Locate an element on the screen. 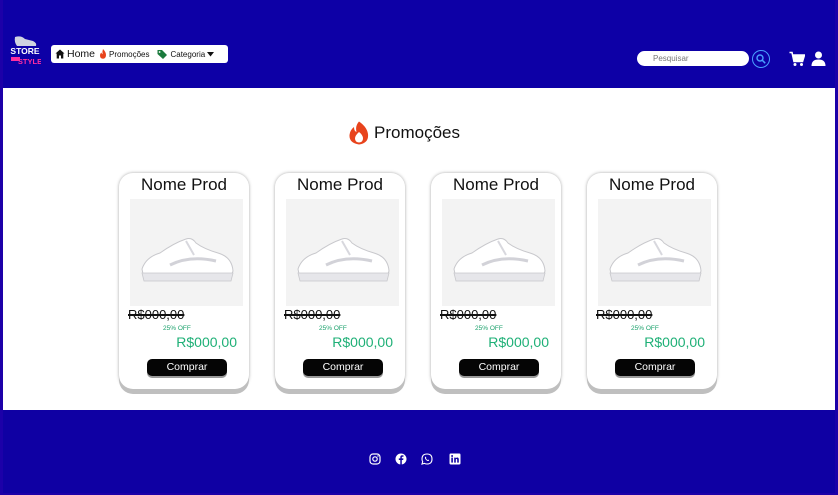 Image resolution: width=838 pixels, height=495 pixels. caret-down-icon is located at coordinates (211, 53).